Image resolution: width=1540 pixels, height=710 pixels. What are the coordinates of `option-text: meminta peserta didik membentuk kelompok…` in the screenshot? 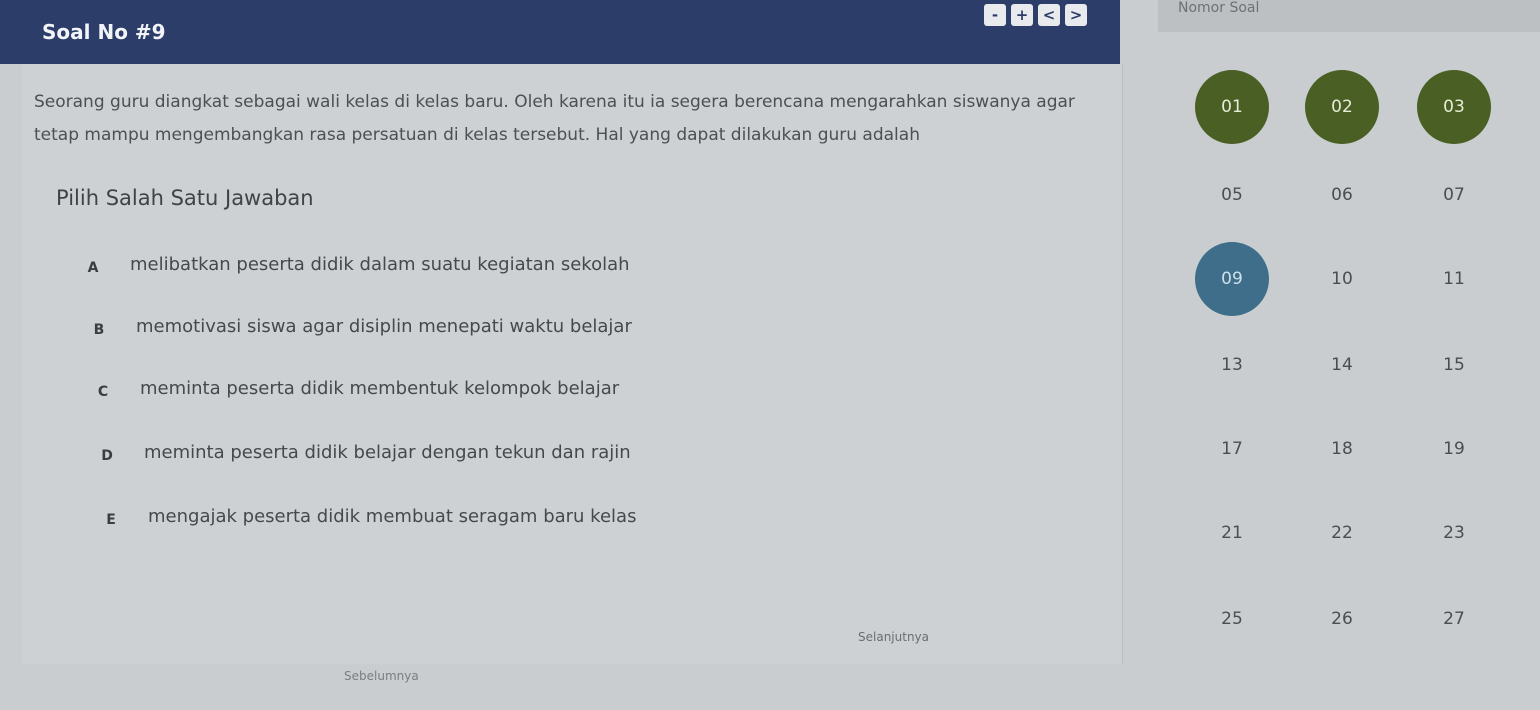 It's located at (380, 388).